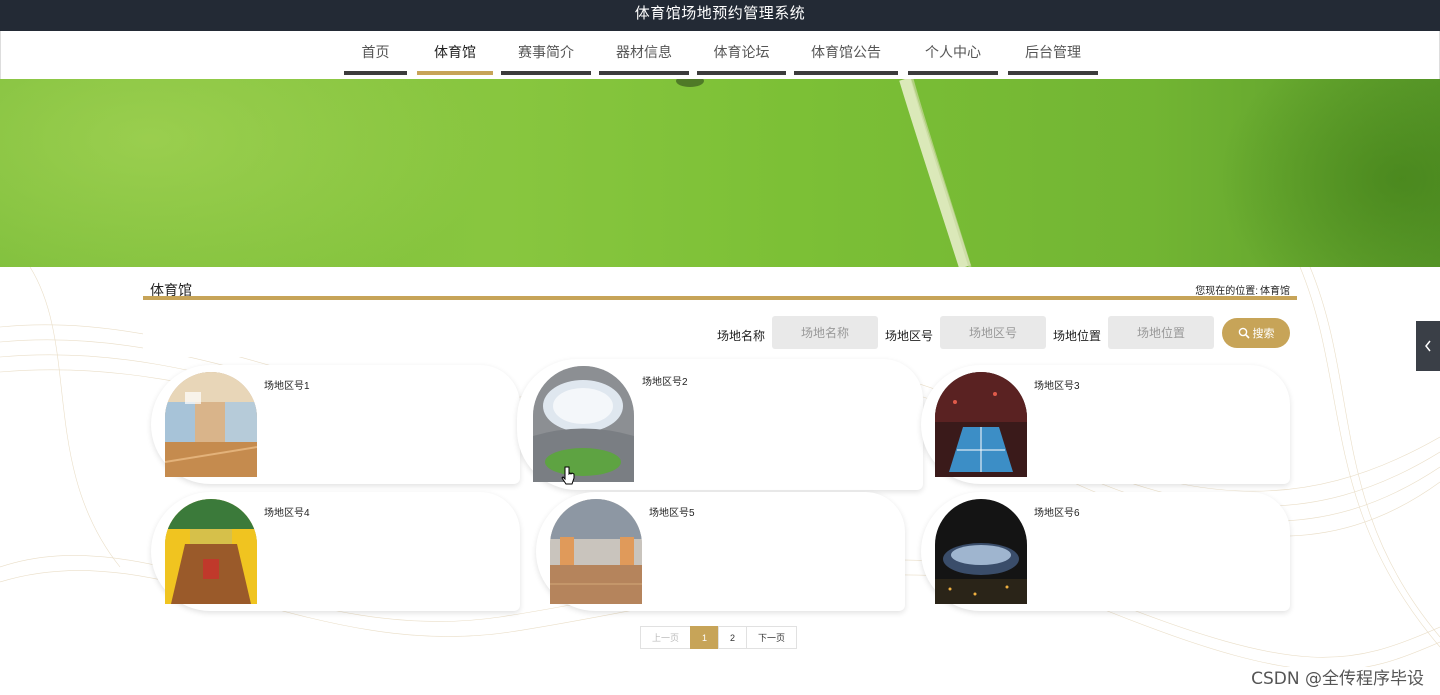 Image resolution: width=1440 pixels, height=695 pixels. I want to click on prev-page-button: 上一页, so click(665, 637).